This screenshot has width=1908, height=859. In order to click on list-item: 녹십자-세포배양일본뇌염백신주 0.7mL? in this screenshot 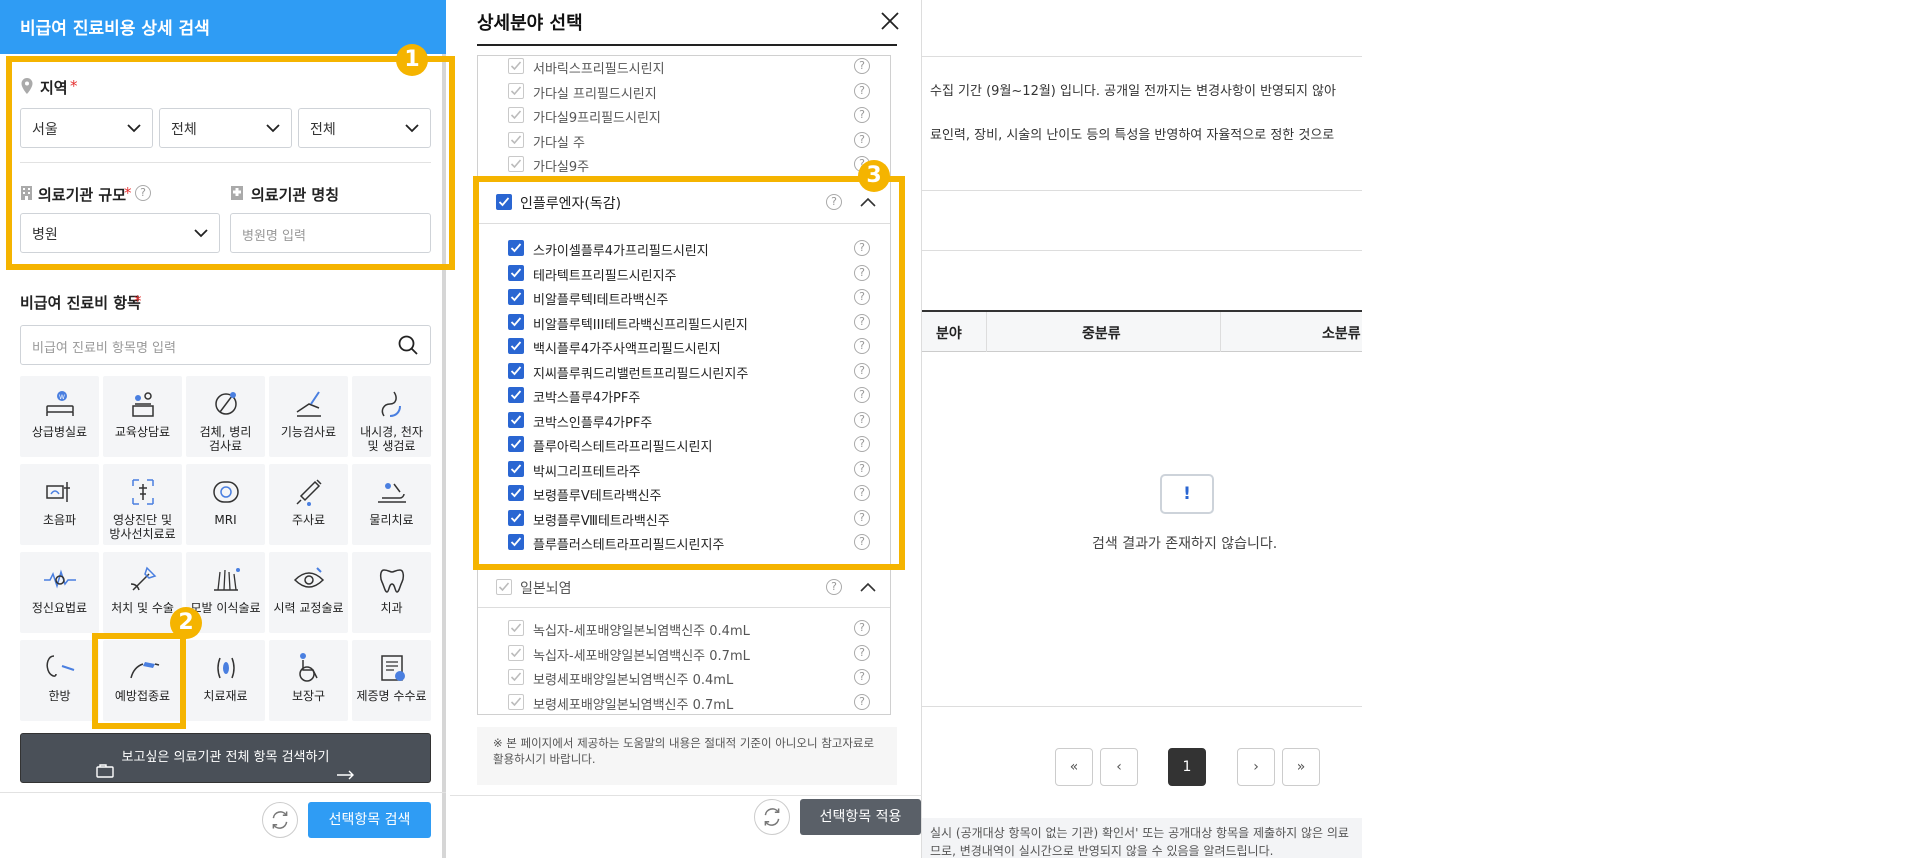, I will do `click(684, 653)`.